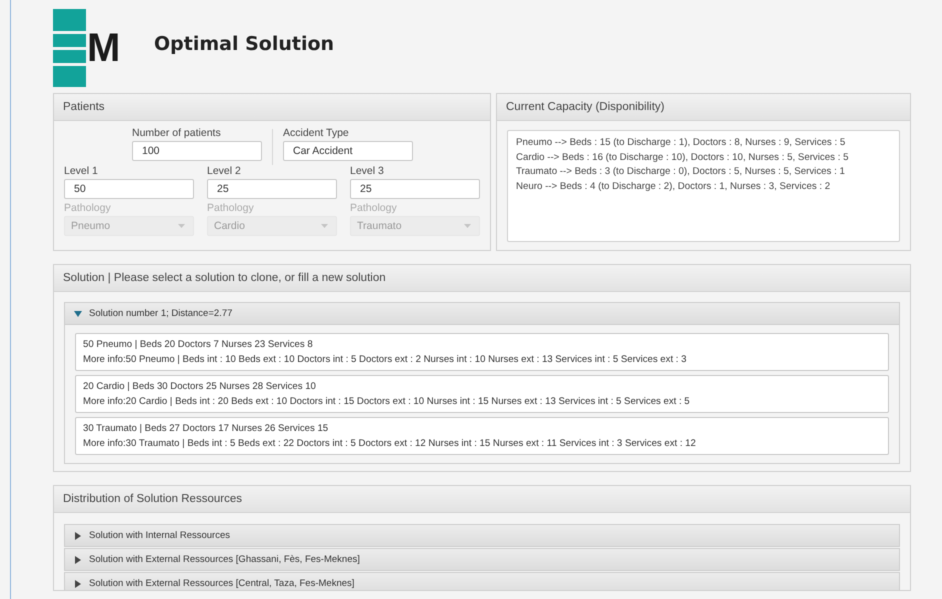 The width and height of the screenshot is (942, 599). I want to click on pane-title: Solution with Internal Ressources, so click(159, 535).